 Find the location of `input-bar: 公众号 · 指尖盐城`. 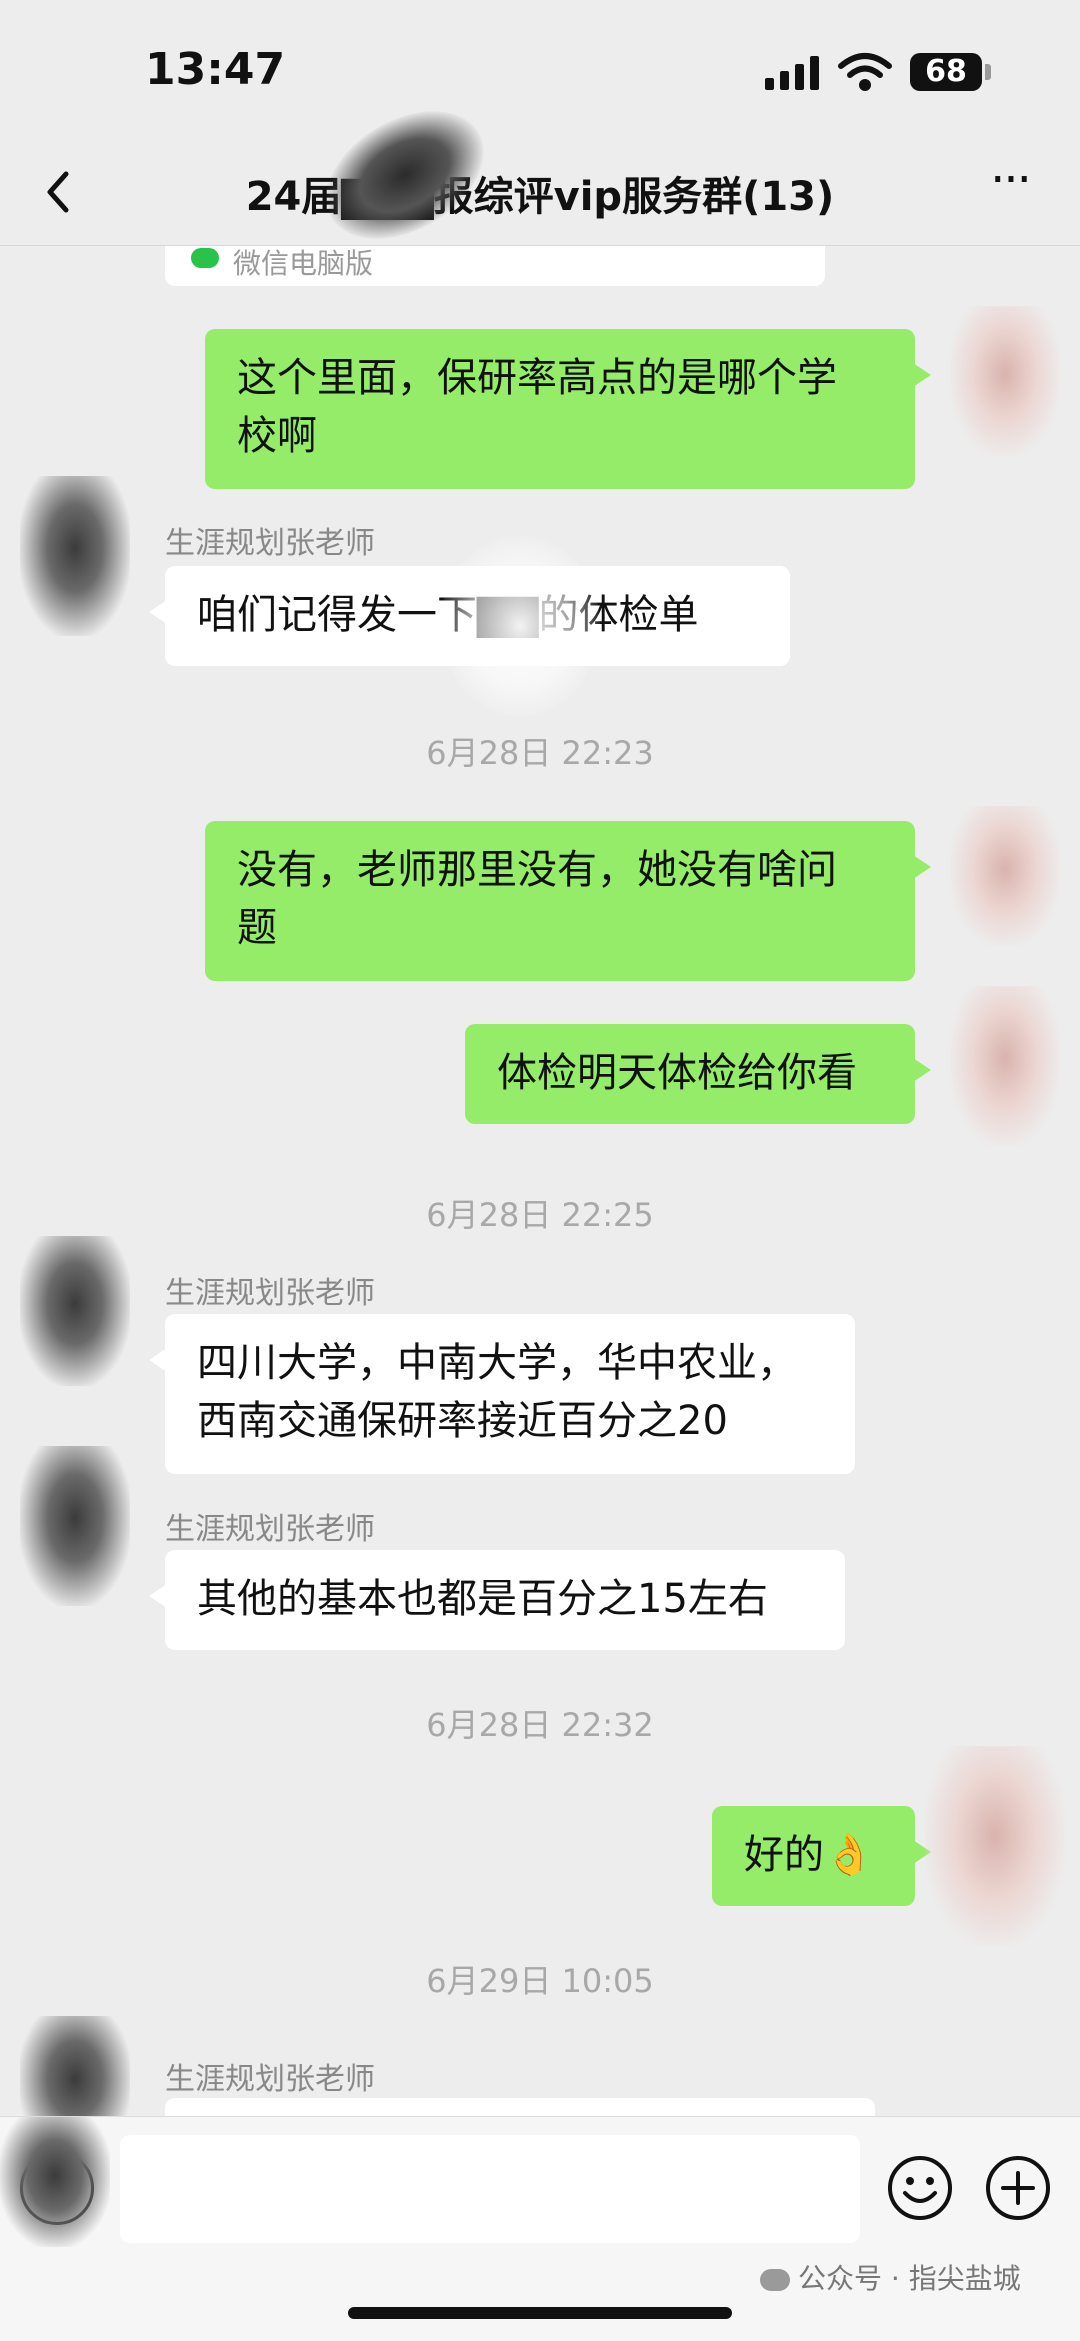

input-bar: 公众号 · 指尖盐城 is located at coordinates (540, 2228).